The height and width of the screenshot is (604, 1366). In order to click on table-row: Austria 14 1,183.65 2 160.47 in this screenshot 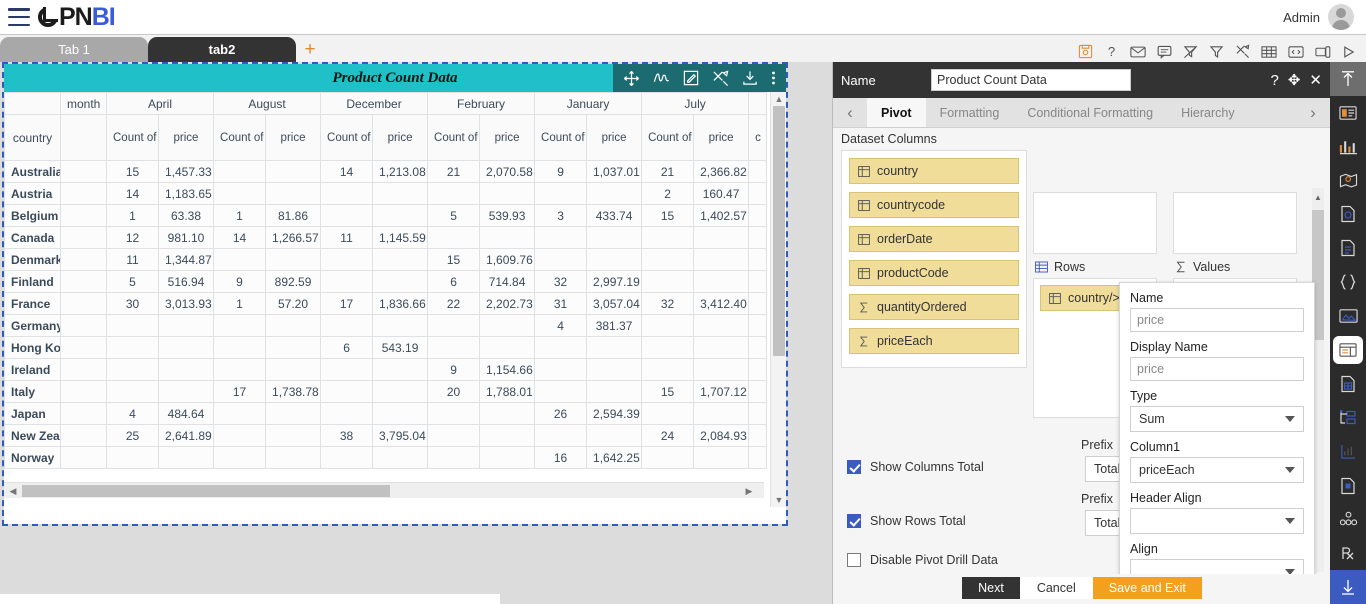, I will do `click(386, 193)`.